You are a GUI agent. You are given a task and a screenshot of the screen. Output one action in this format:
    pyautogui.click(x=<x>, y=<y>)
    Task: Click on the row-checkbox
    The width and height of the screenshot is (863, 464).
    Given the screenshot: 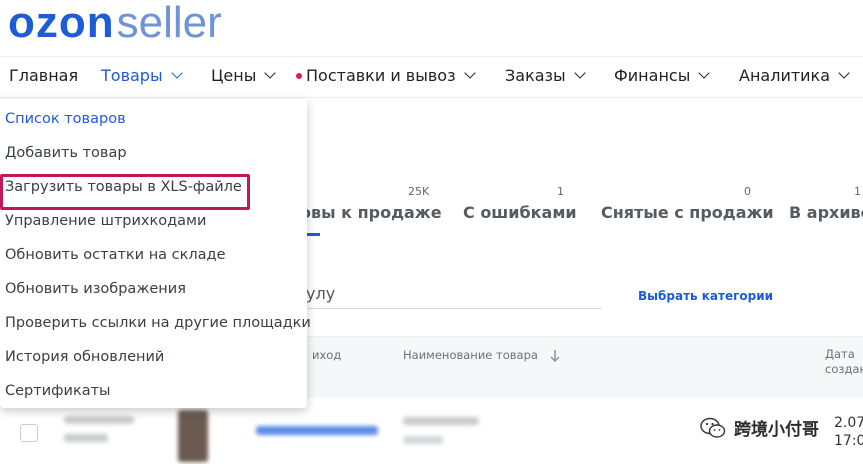 What is the action you would take?
    pyautogui.click(x=29, y=433)
    